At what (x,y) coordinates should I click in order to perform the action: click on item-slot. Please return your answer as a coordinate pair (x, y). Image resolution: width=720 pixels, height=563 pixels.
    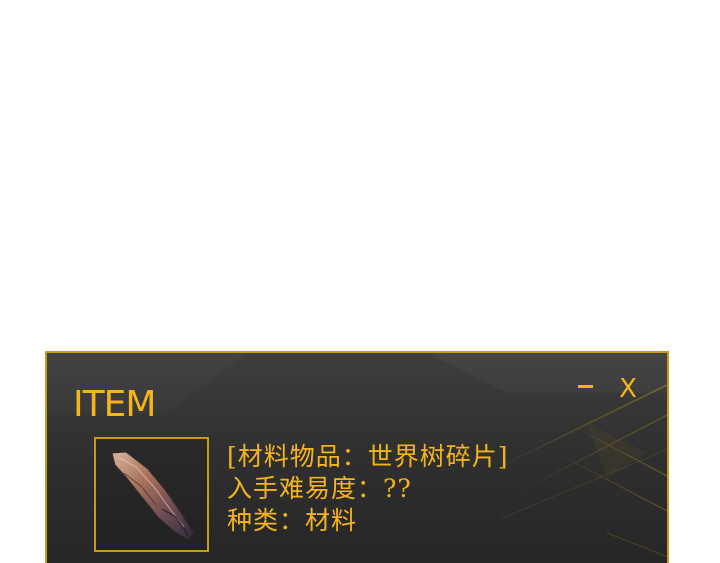
    Looking at the image, I should click on (151, 494).